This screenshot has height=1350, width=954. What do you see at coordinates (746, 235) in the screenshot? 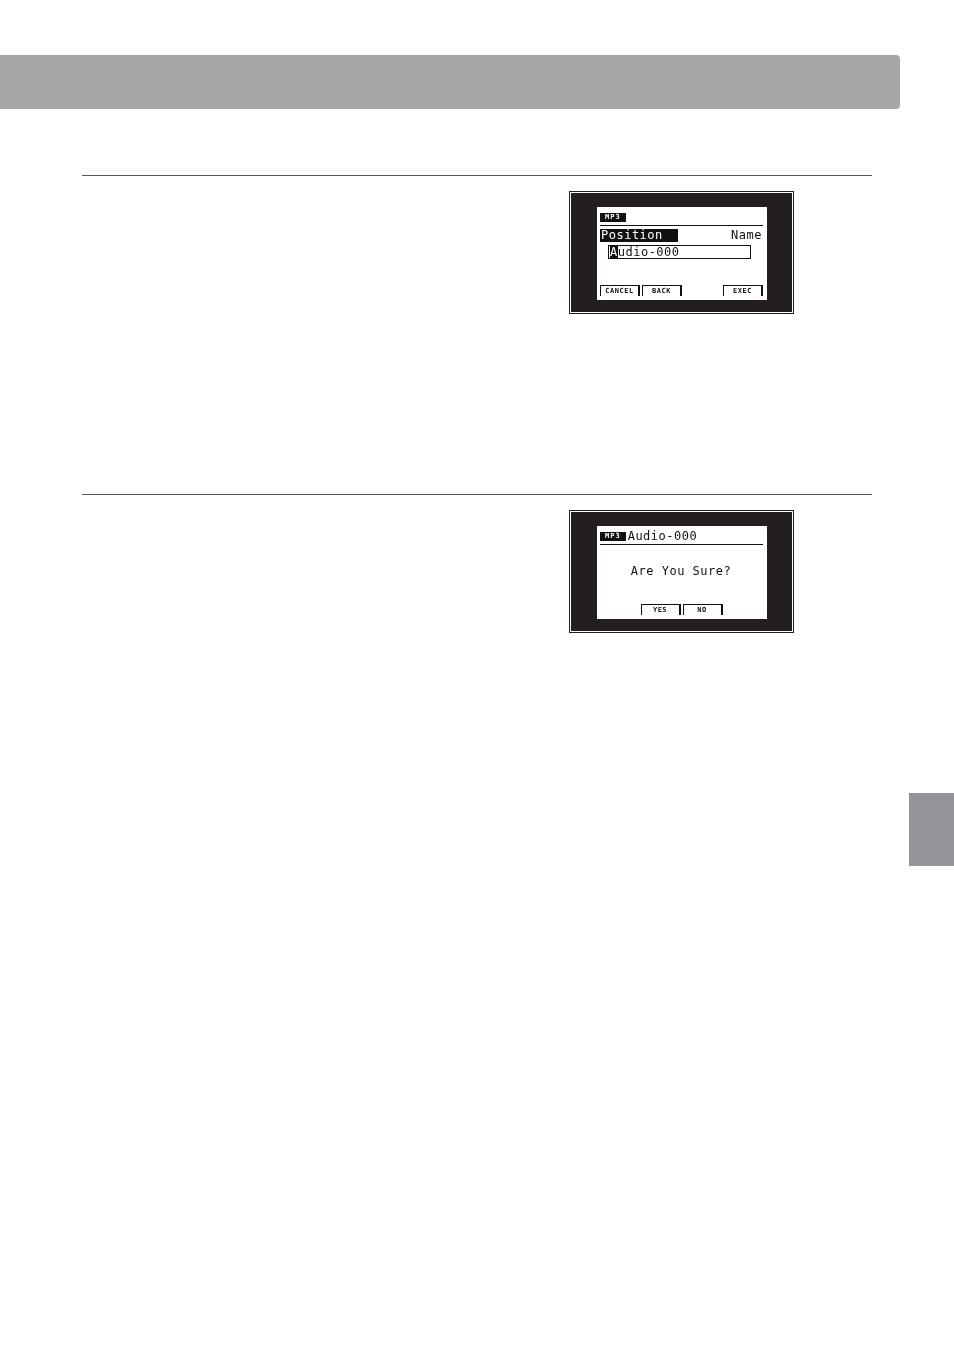
I see `option-tab: Name` at bounding box center [746, 235].